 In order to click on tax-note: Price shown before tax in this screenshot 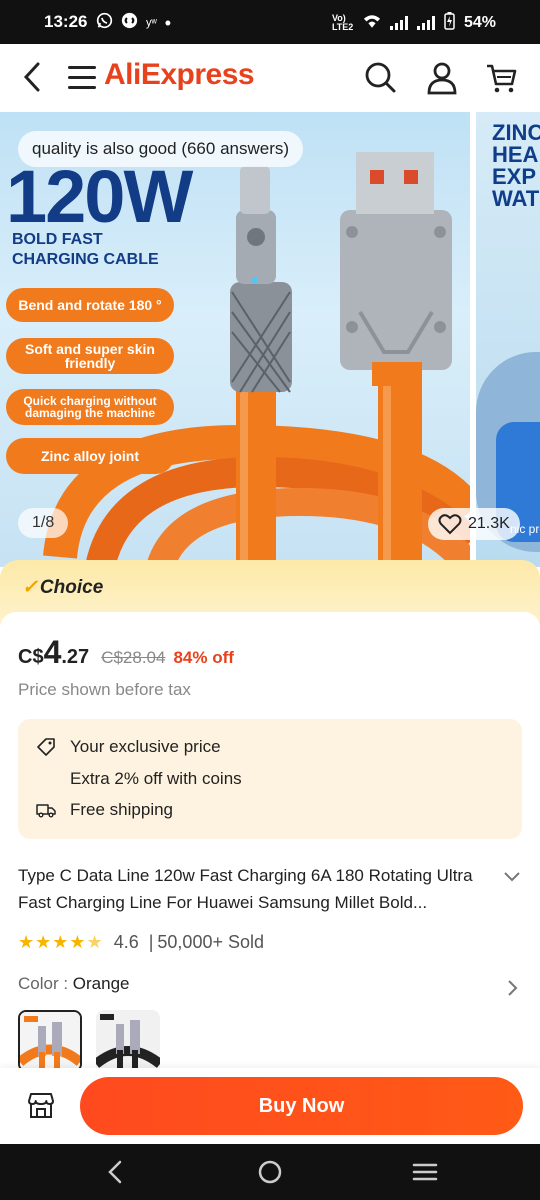, I will do `click(104, 689)`.